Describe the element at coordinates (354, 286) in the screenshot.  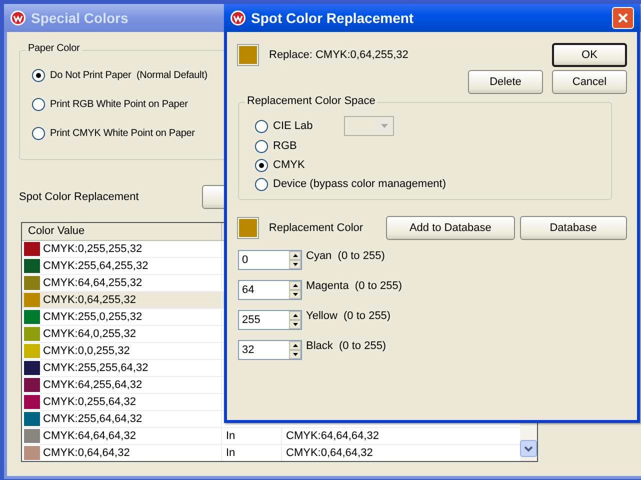
I see `channel-label: Magenta (0 to 255)` at that location.